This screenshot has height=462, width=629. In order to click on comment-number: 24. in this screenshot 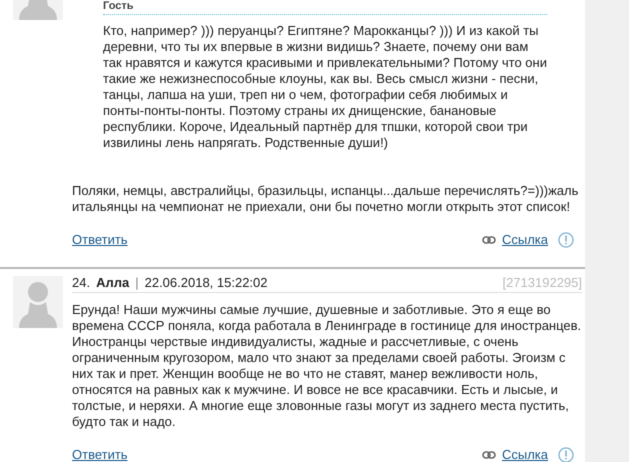, I will do `click(81, 282)`.